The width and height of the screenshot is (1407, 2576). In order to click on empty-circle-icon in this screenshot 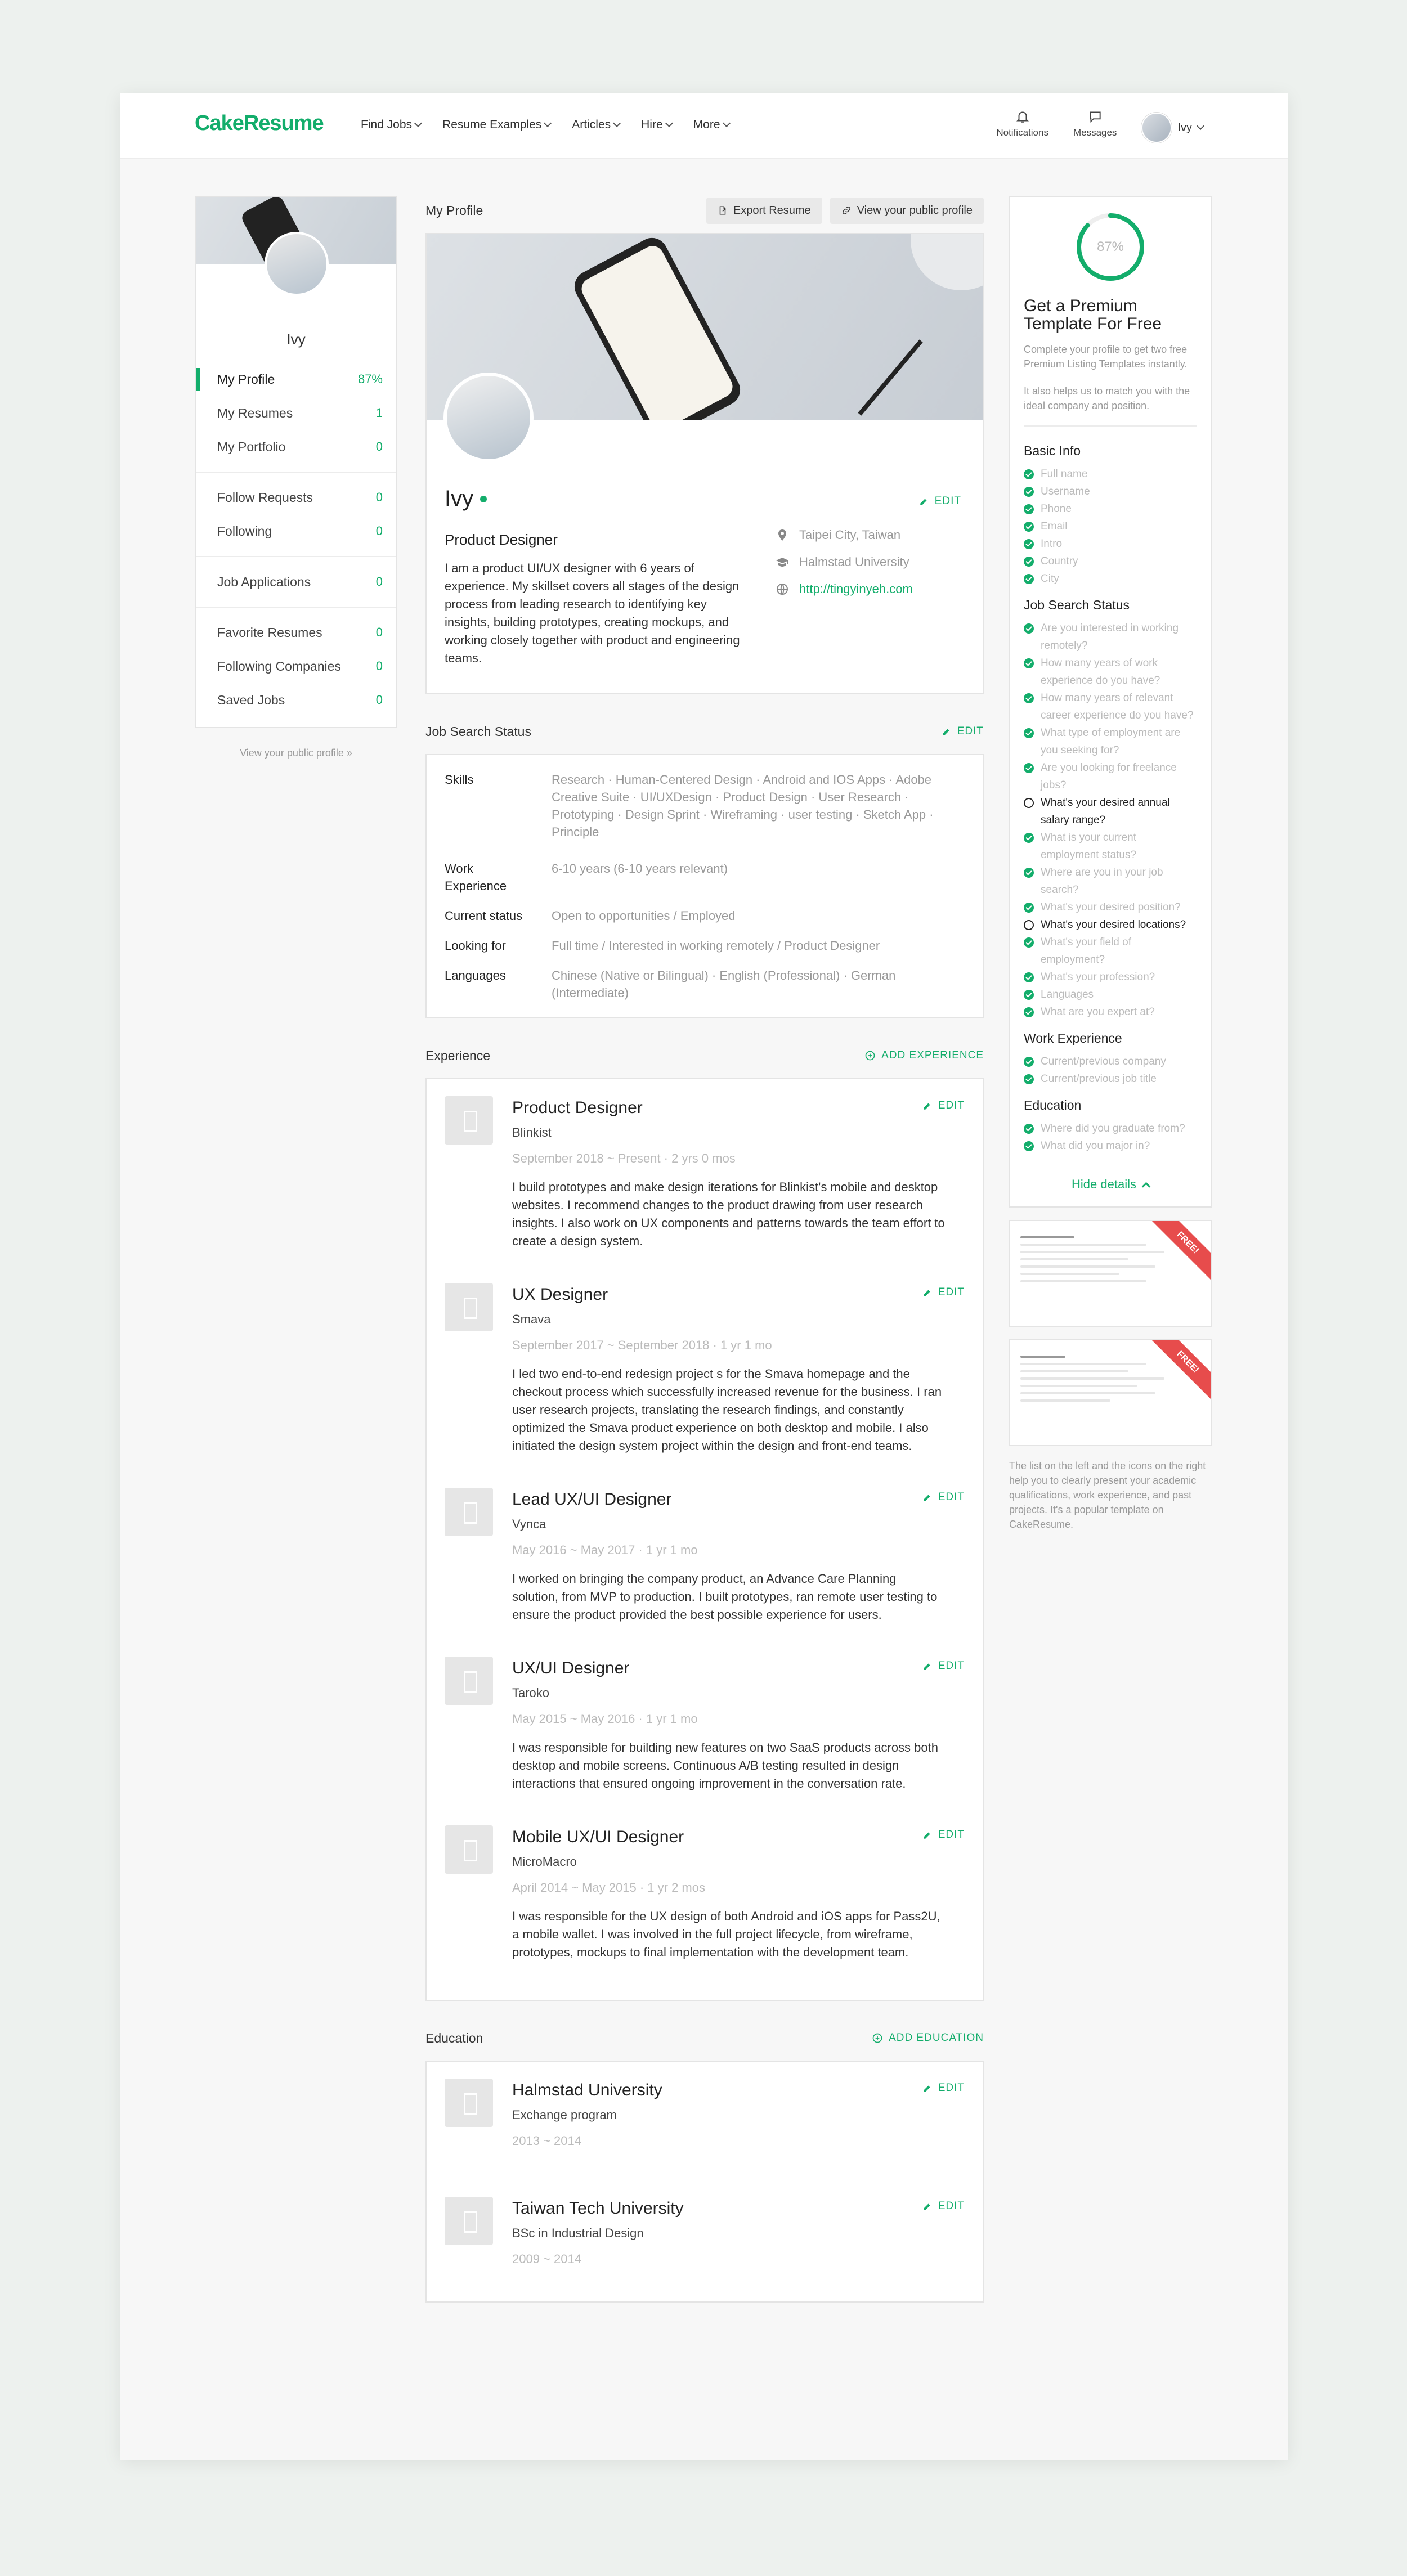, I will do `click(1029, 925)`.